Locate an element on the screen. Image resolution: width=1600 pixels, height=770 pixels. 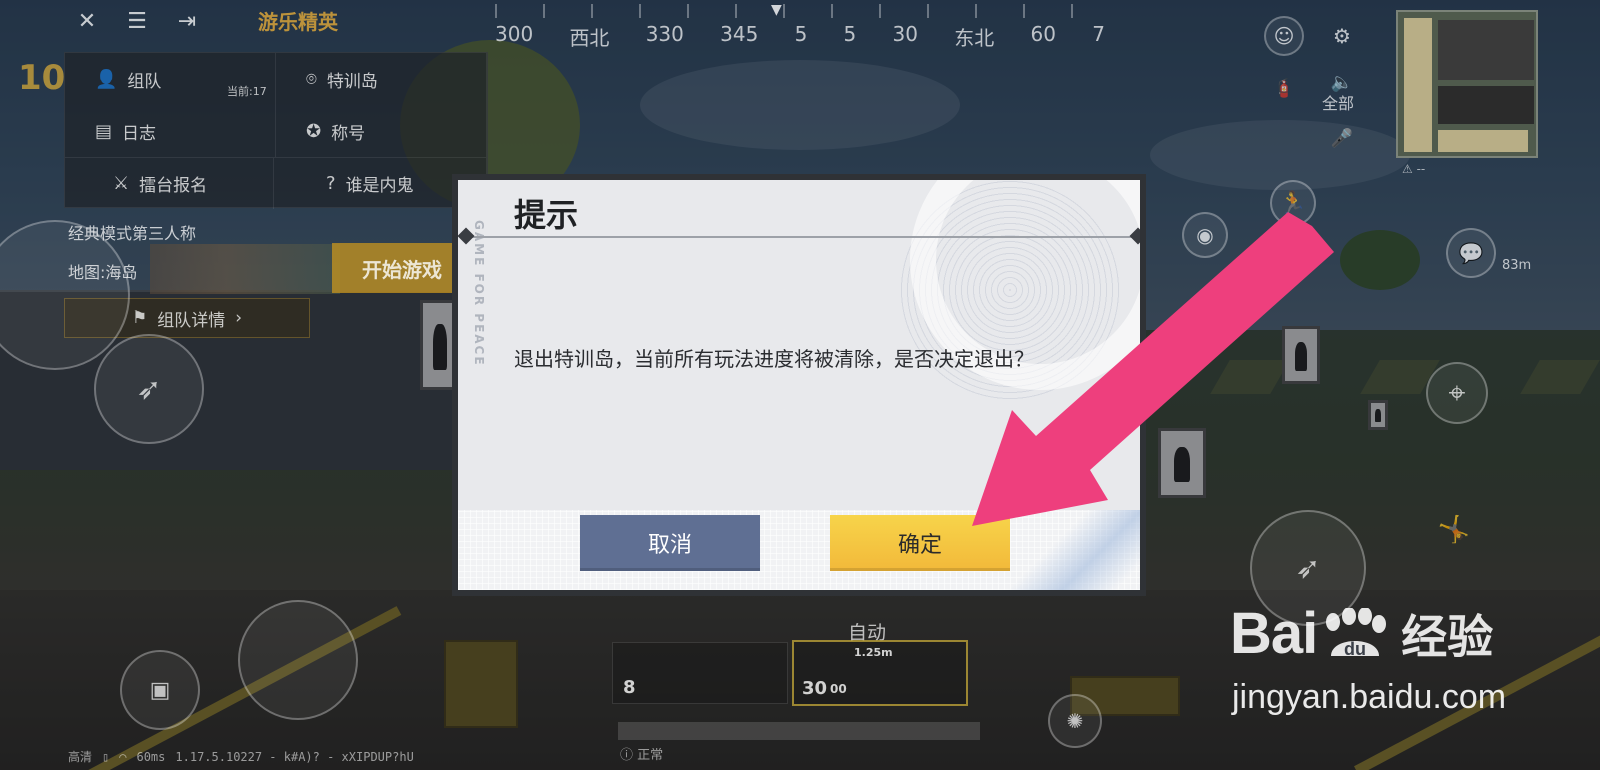
slot2-reserve: 00 is located at coordinates (838, 689).